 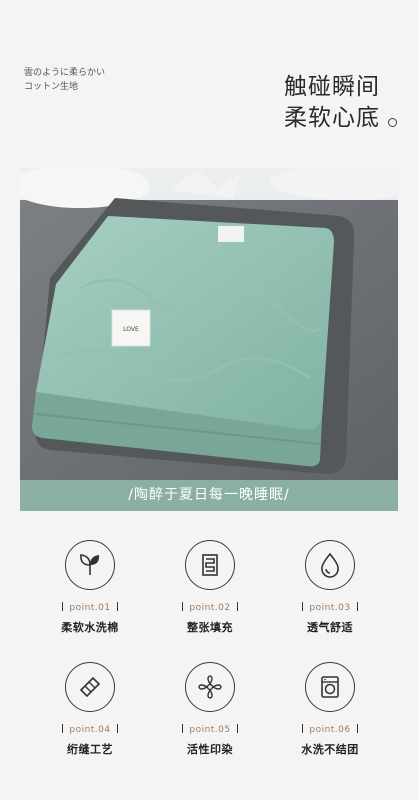 I want to click on feature-item-6: point.06 水洗不结团, so click(x=330, y=709).